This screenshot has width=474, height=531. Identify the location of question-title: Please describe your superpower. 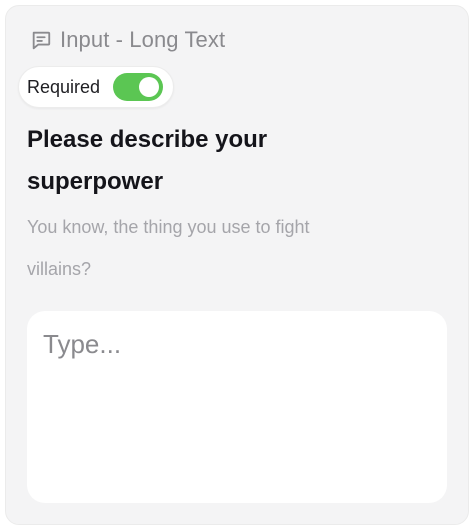
(227, 161).